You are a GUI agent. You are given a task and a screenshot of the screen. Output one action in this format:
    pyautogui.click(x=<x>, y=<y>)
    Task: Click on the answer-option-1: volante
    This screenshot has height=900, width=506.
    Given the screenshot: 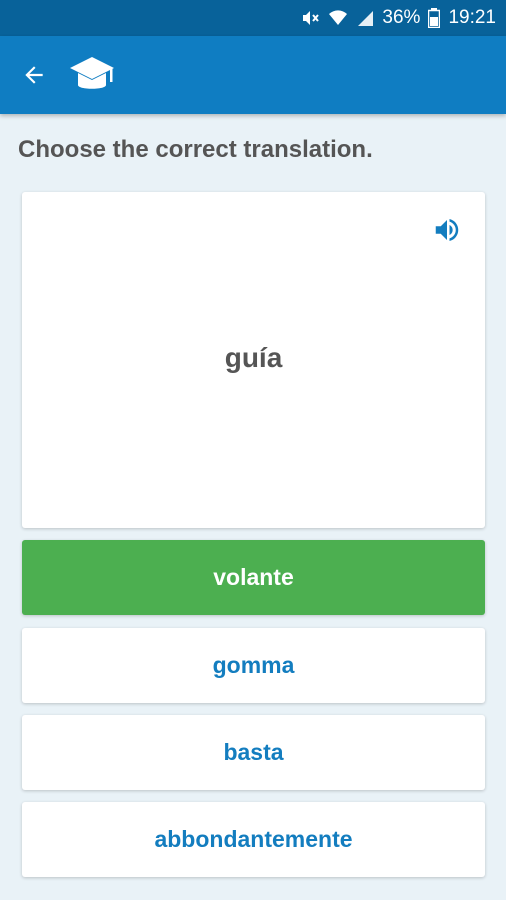 What is the action you would take?
    pyautogui.click(x=253, y=577)
    